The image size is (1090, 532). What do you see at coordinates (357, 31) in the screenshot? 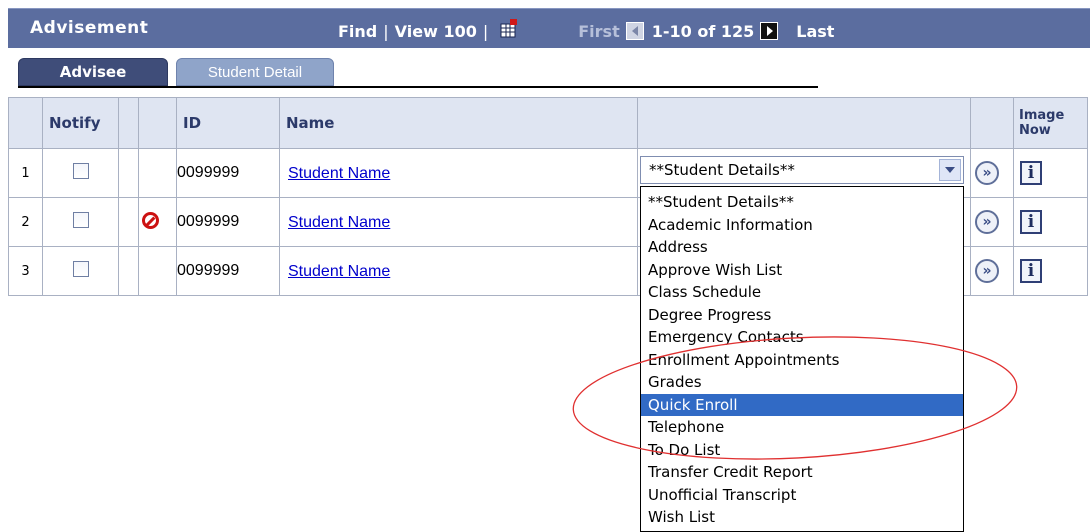
I see `find-link: Find` at bounding box center [357, 31].